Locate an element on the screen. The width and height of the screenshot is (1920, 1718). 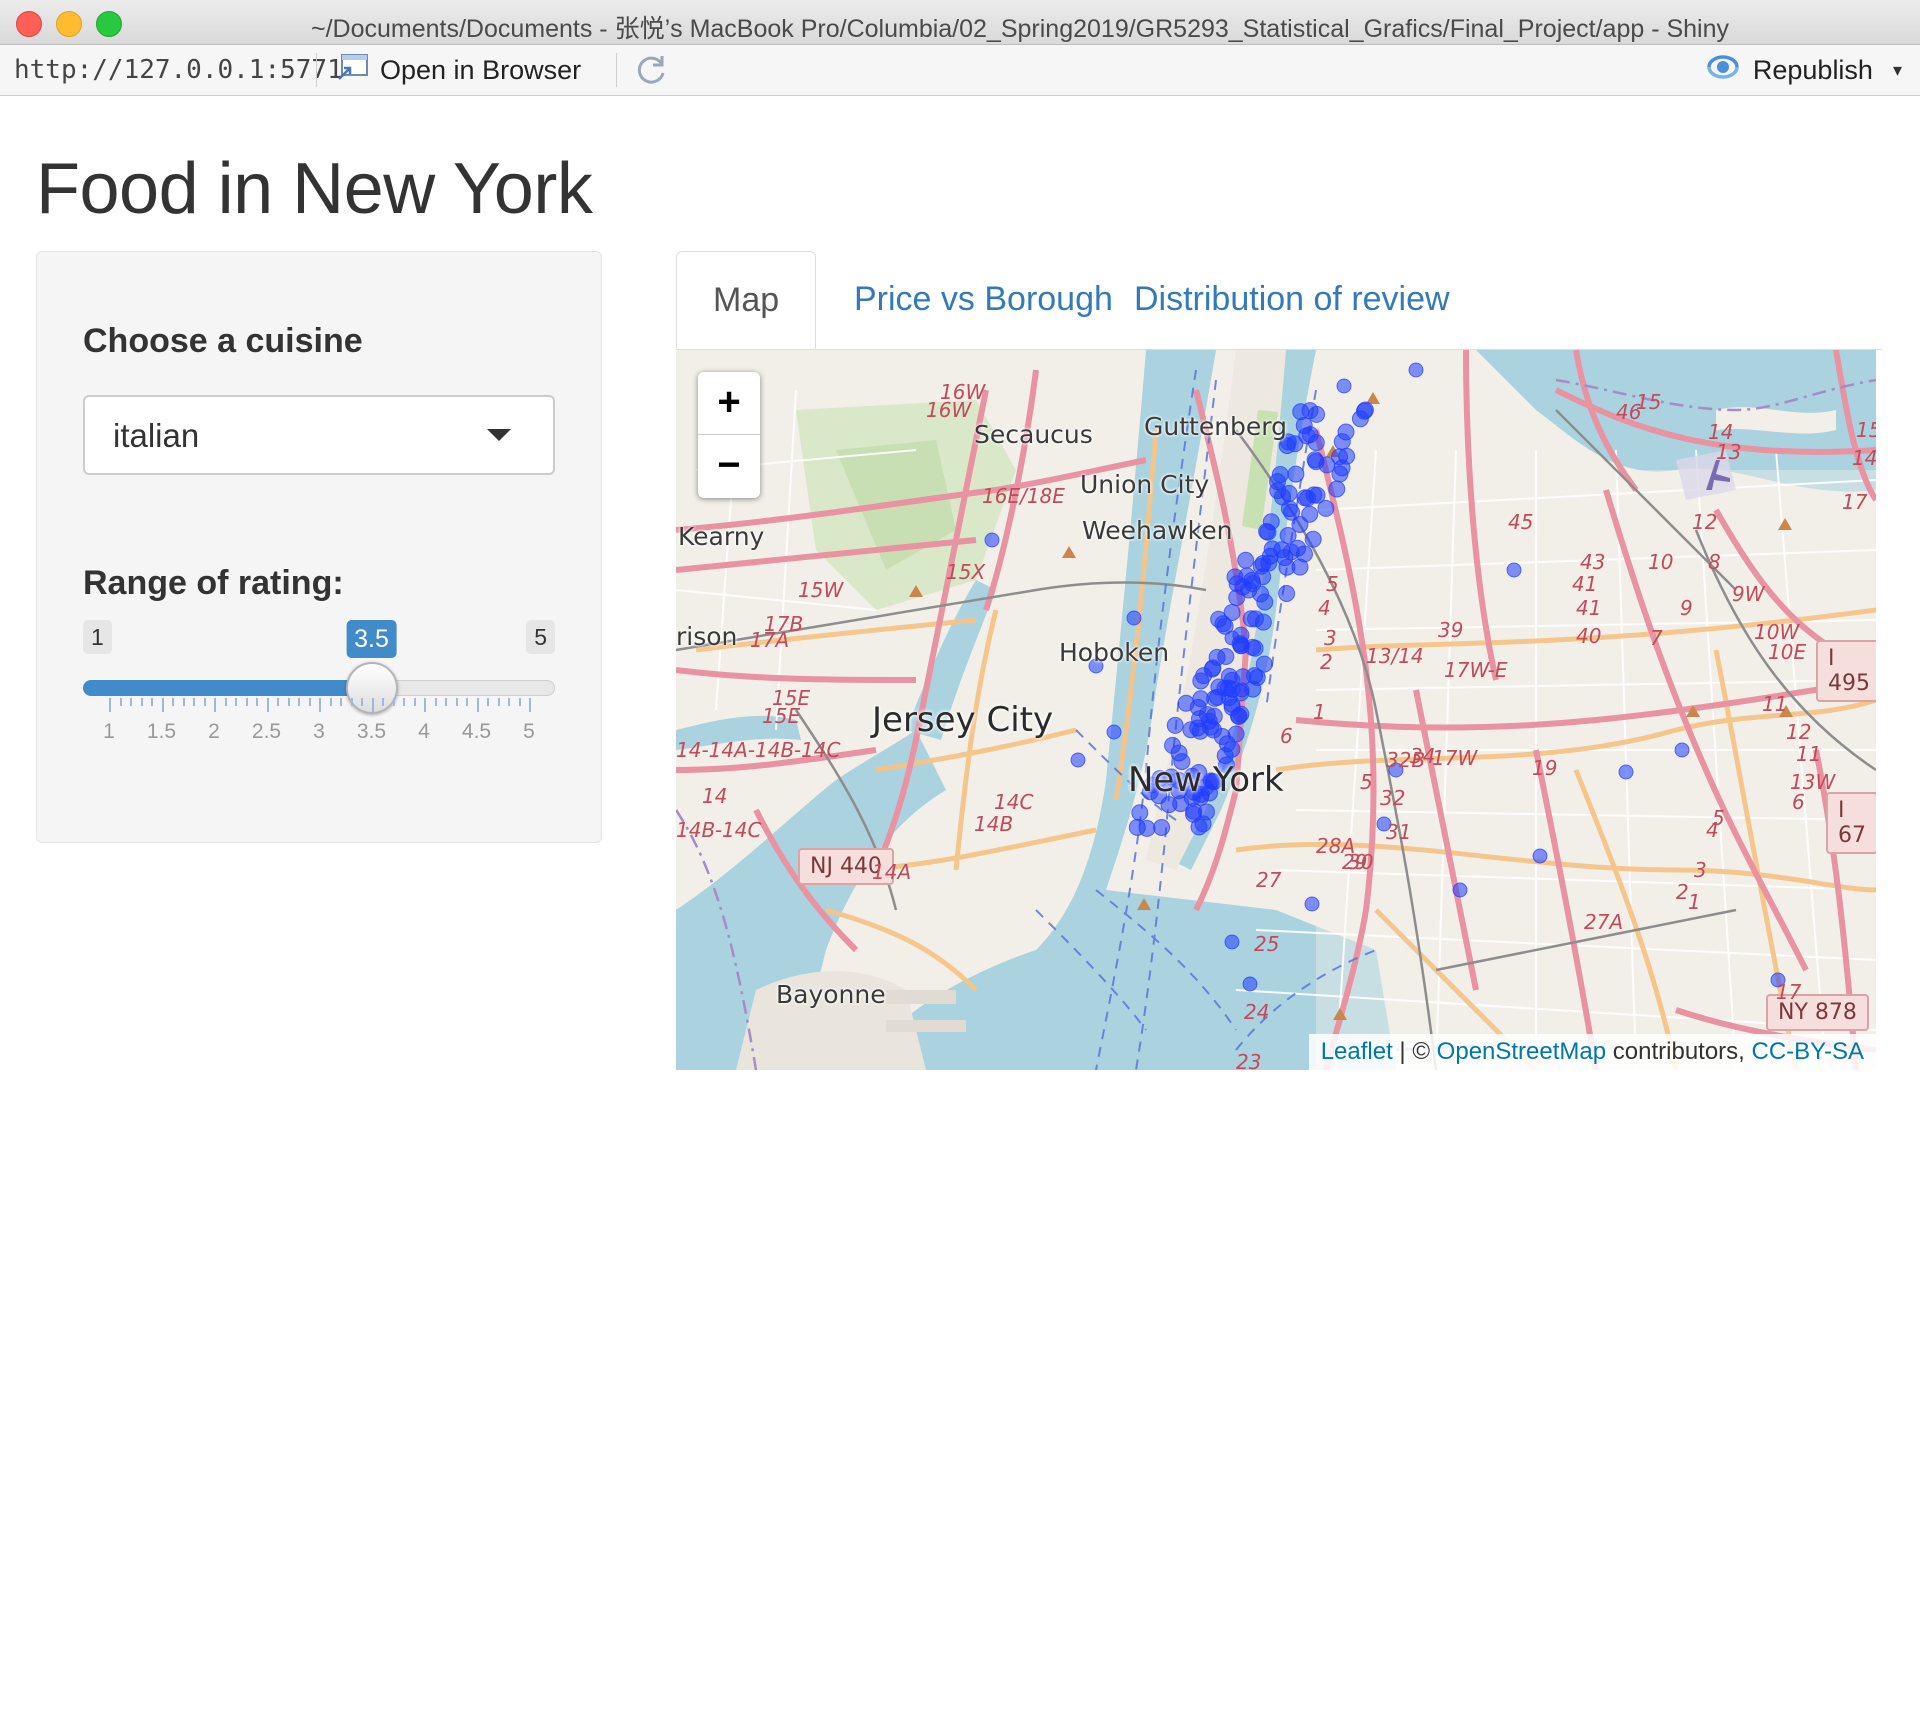
url-display: http://127.0.0.1:5771 is located at coordinates (178, 70).